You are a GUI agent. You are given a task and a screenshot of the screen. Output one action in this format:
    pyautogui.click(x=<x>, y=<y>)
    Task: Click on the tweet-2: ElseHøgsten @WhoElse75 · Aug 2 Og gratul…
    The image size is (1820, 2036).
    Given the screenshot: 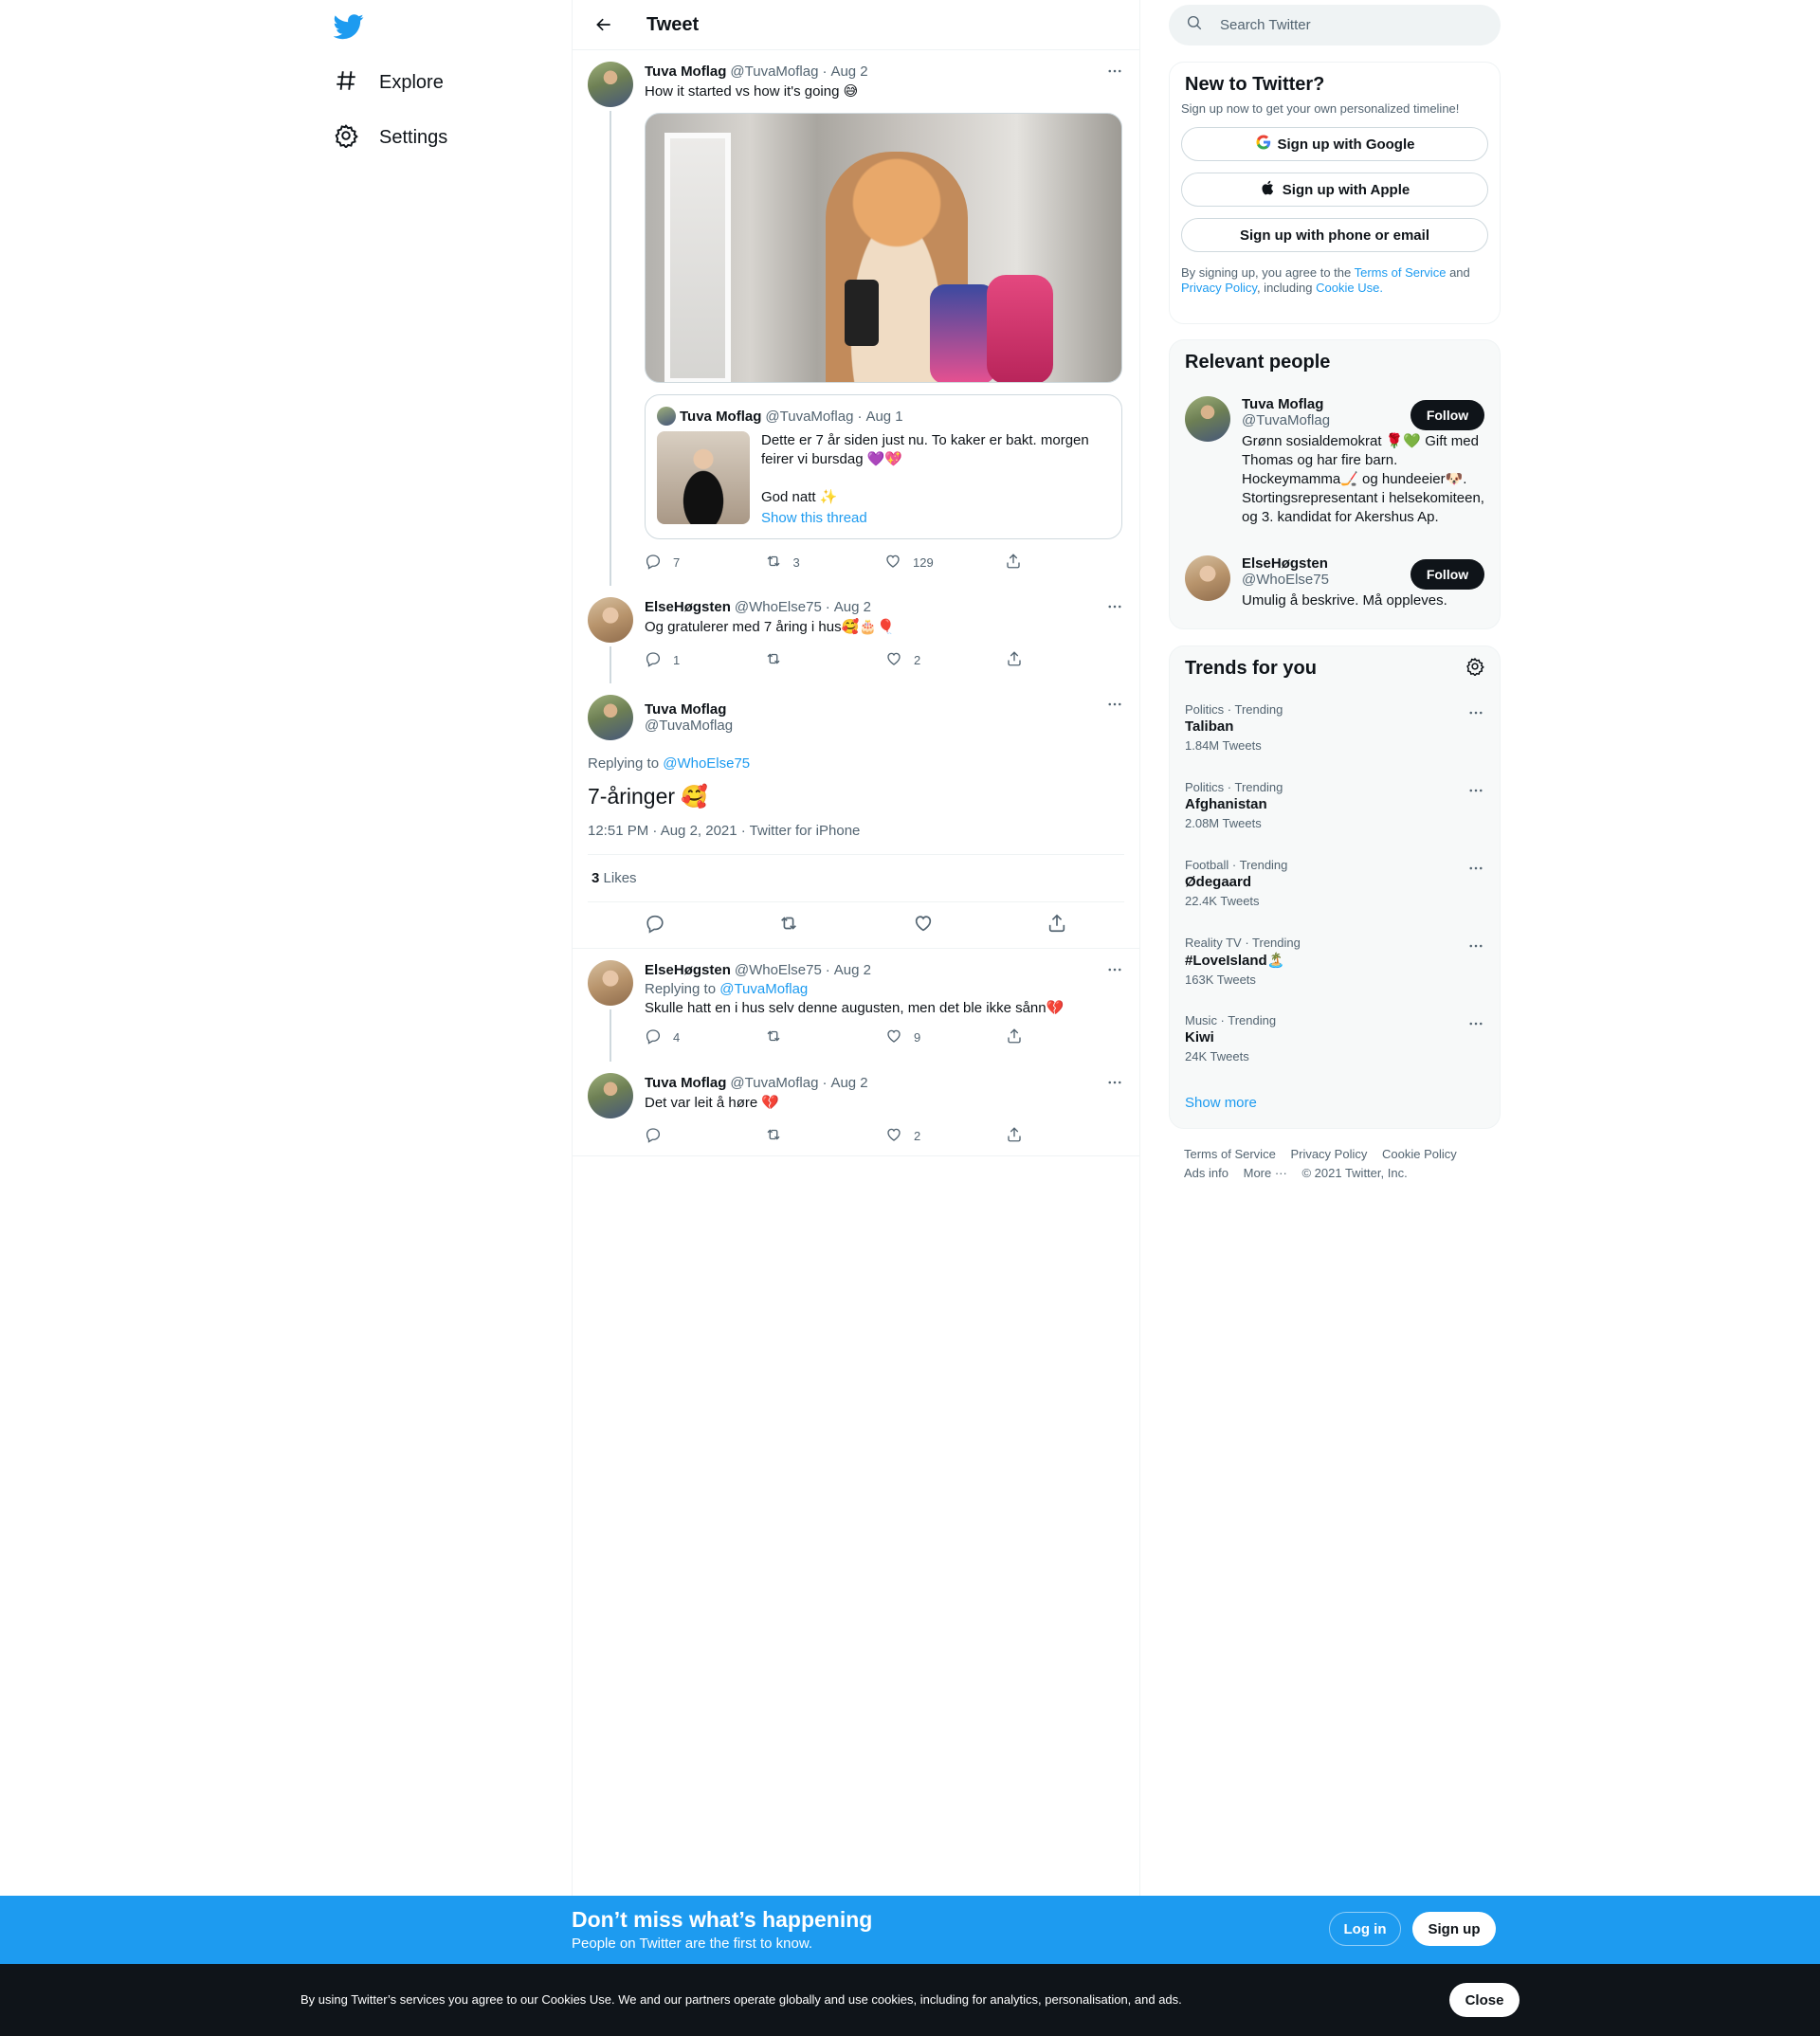 What is the action you would take?
    pyautogui.click(x=856, y=634)
    